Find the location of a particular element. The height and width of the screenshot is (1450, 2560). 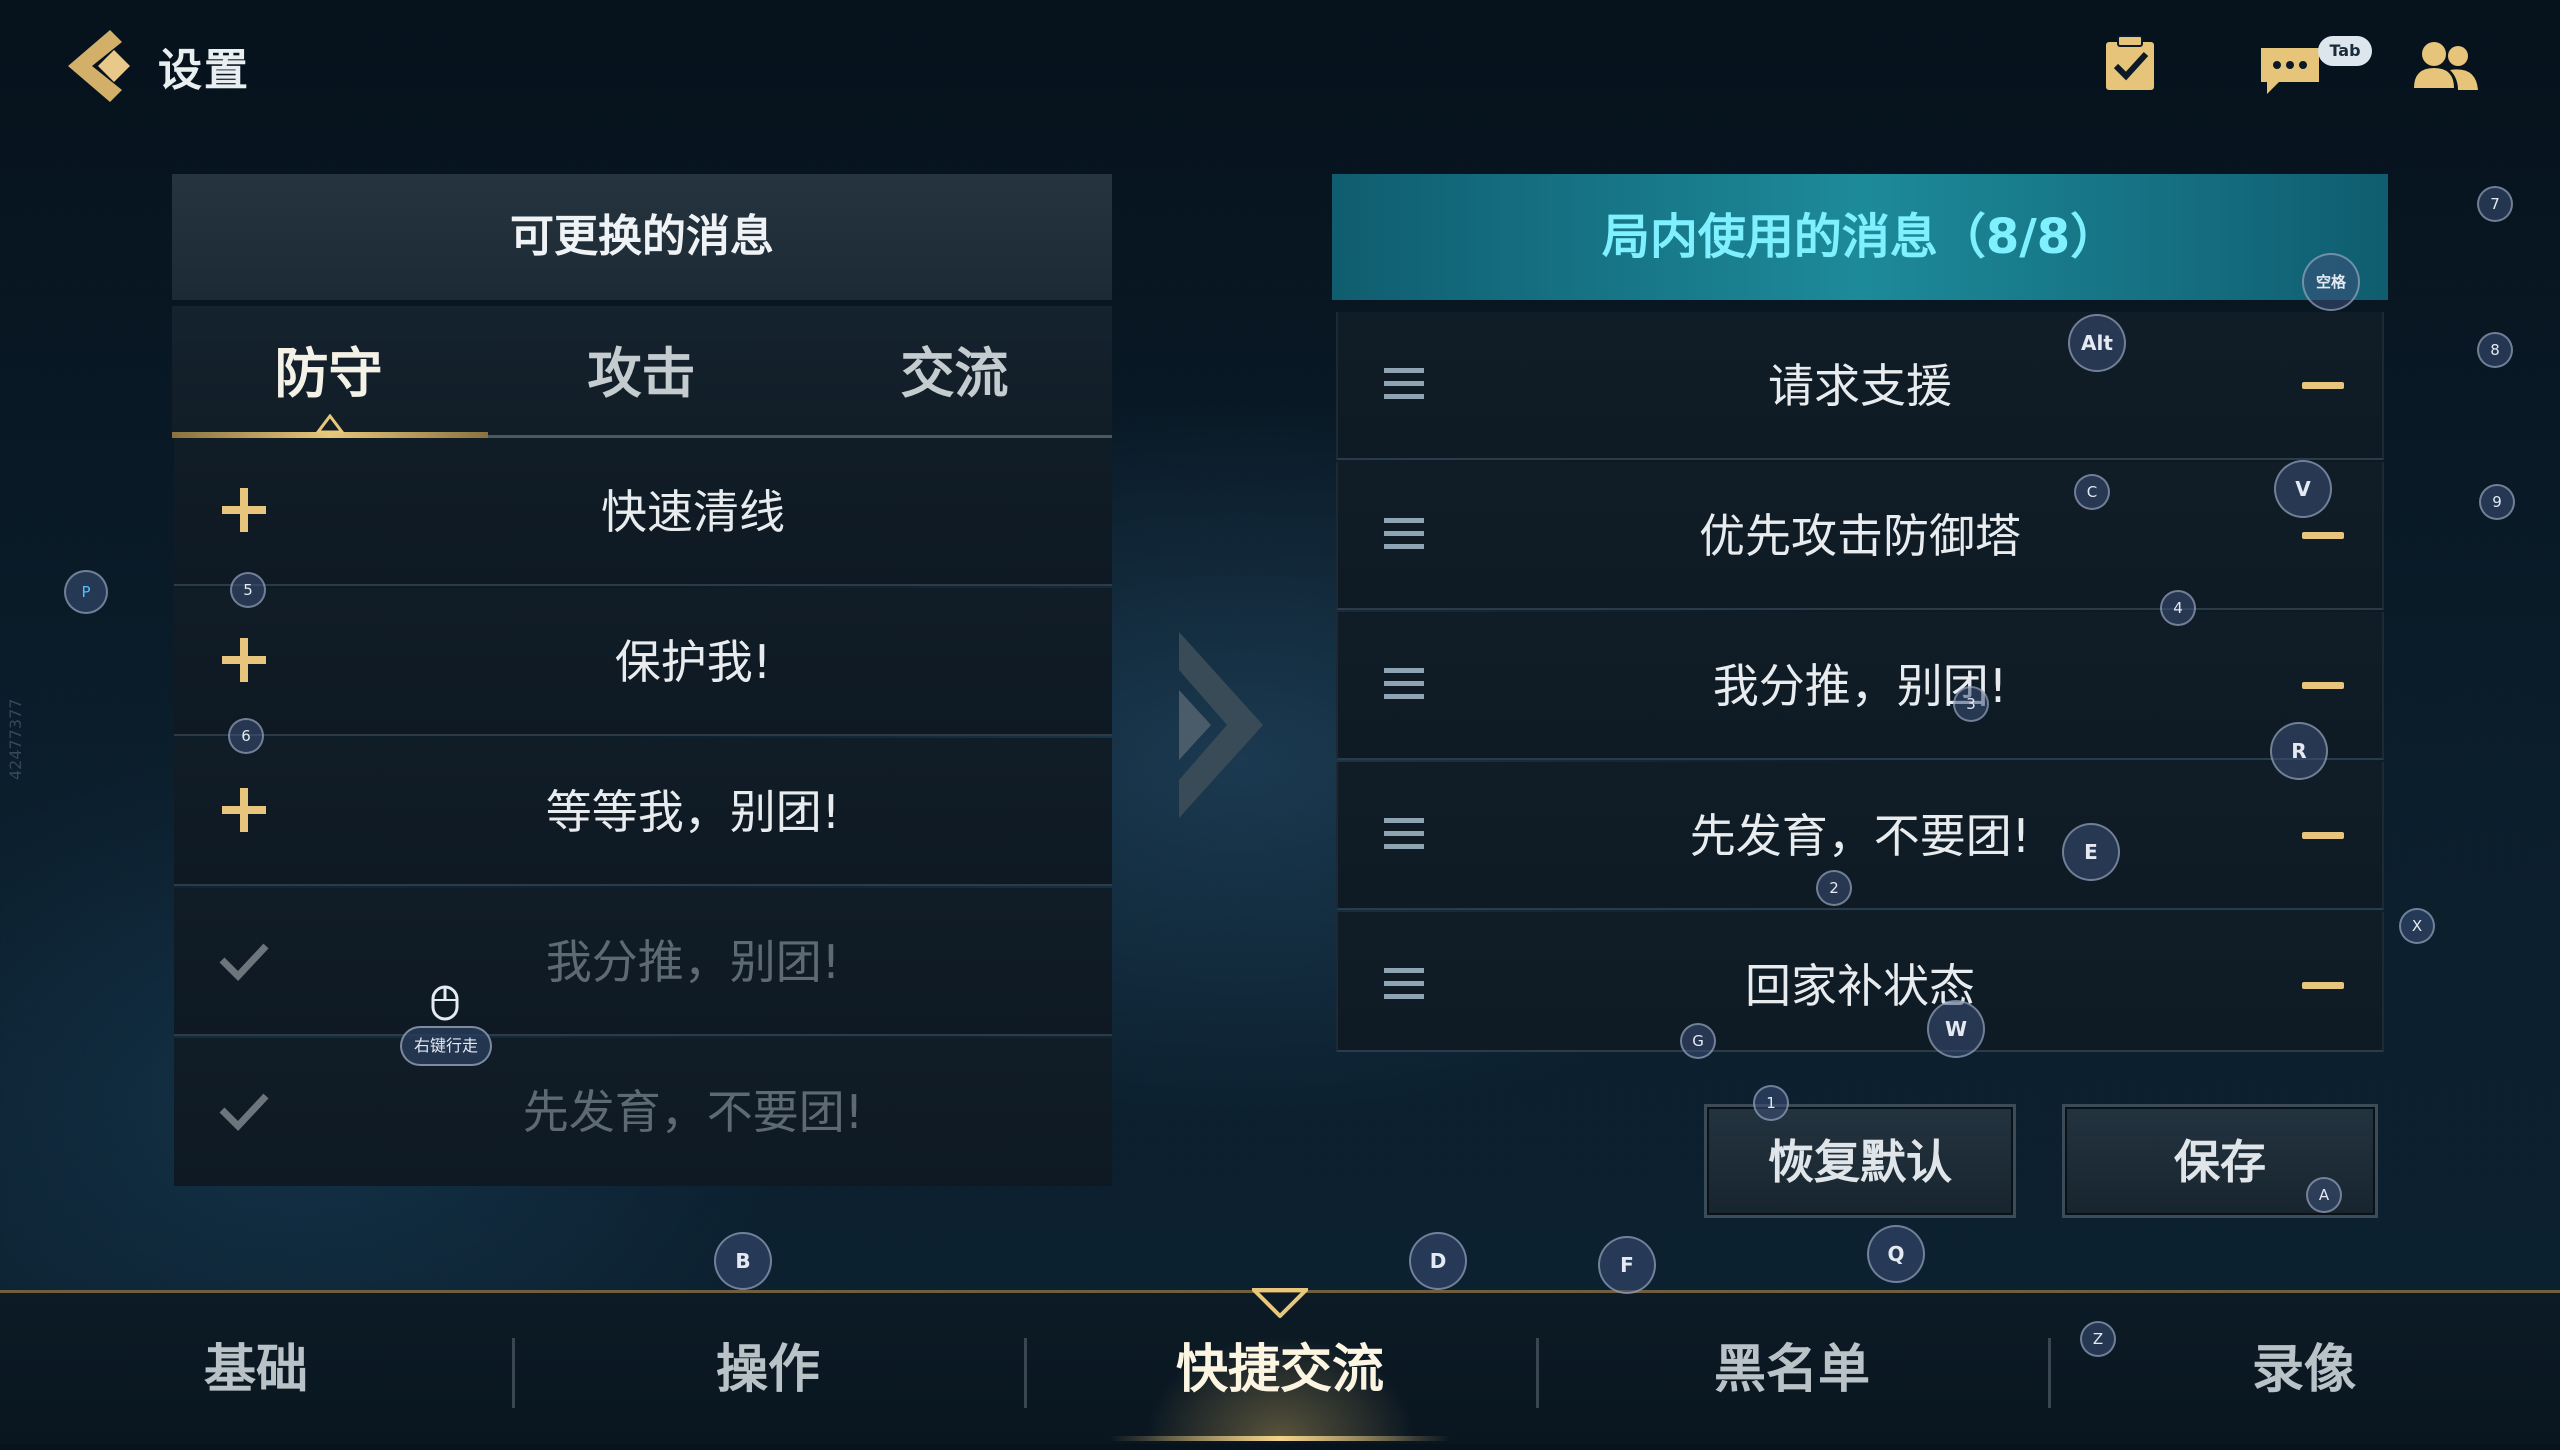

replaceable-message-row: 保护我! is located at coordinates (643, 662).